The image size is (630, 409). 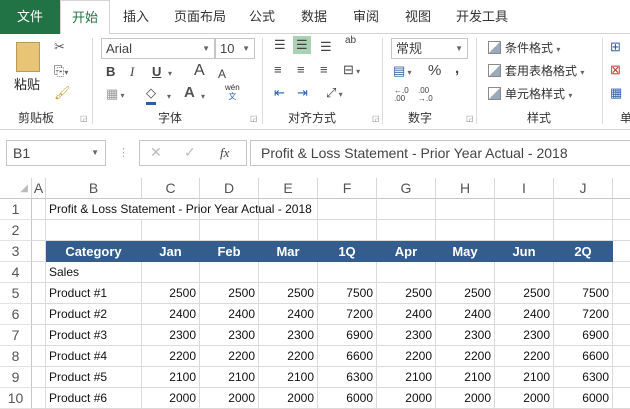 I want to click on insert-cells-icon: ⊞, so click(x=615, y=47).